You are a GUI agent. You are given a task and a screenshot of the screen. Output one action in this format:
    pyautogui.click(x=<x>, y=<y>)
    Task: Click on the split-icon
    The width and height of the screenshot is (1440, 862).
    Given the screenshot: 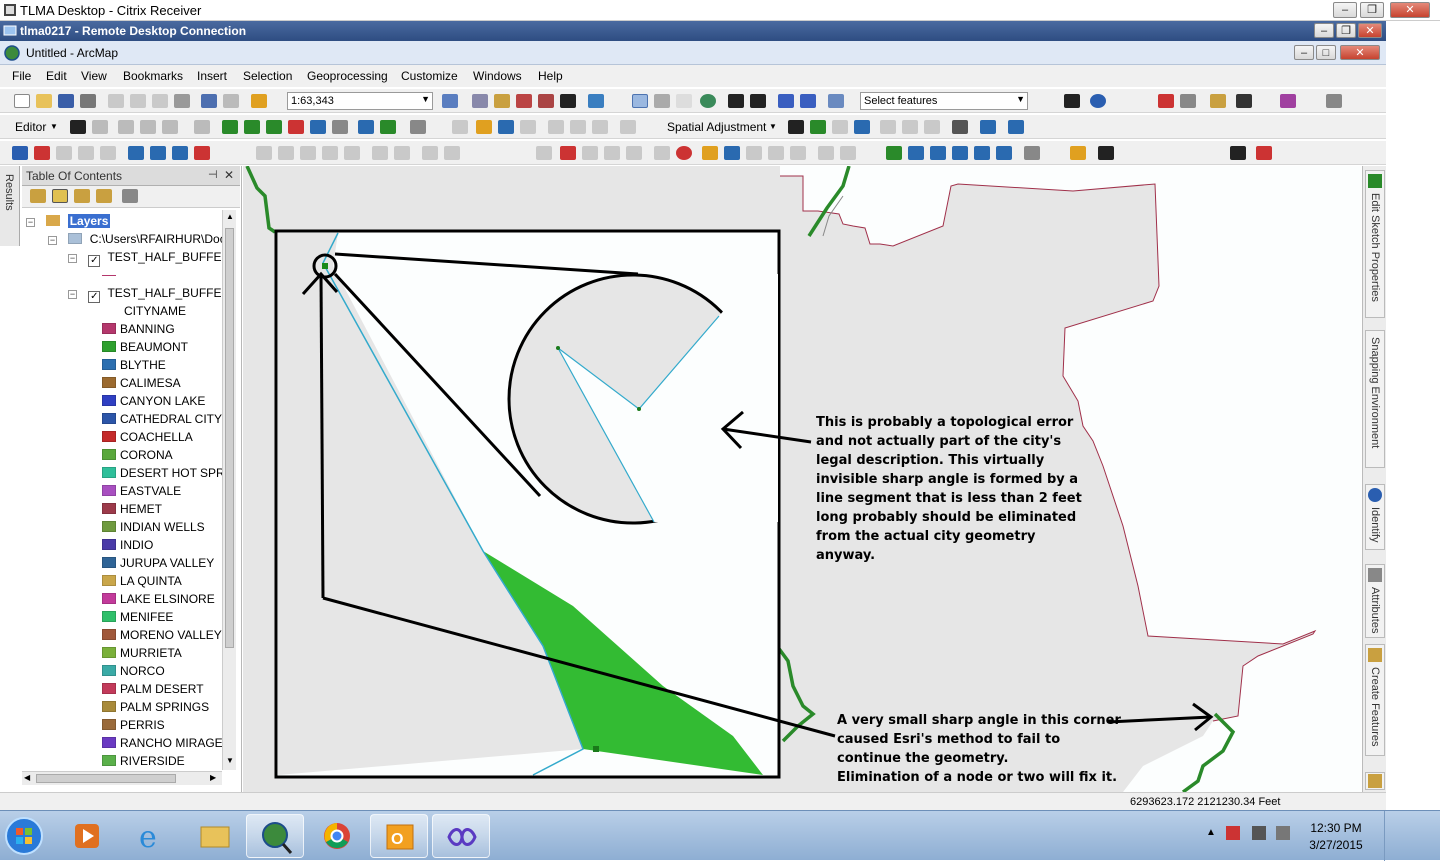 What is the action you would take?
    pyautogui.click(x=296, y=127)
    